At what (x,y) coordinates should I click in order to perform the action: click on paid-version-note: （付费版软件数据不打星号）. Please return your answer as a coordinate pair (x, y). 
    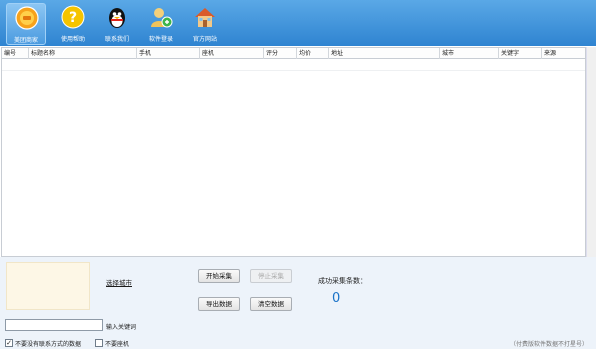
    Looking at the image, I should click on (549, 344).